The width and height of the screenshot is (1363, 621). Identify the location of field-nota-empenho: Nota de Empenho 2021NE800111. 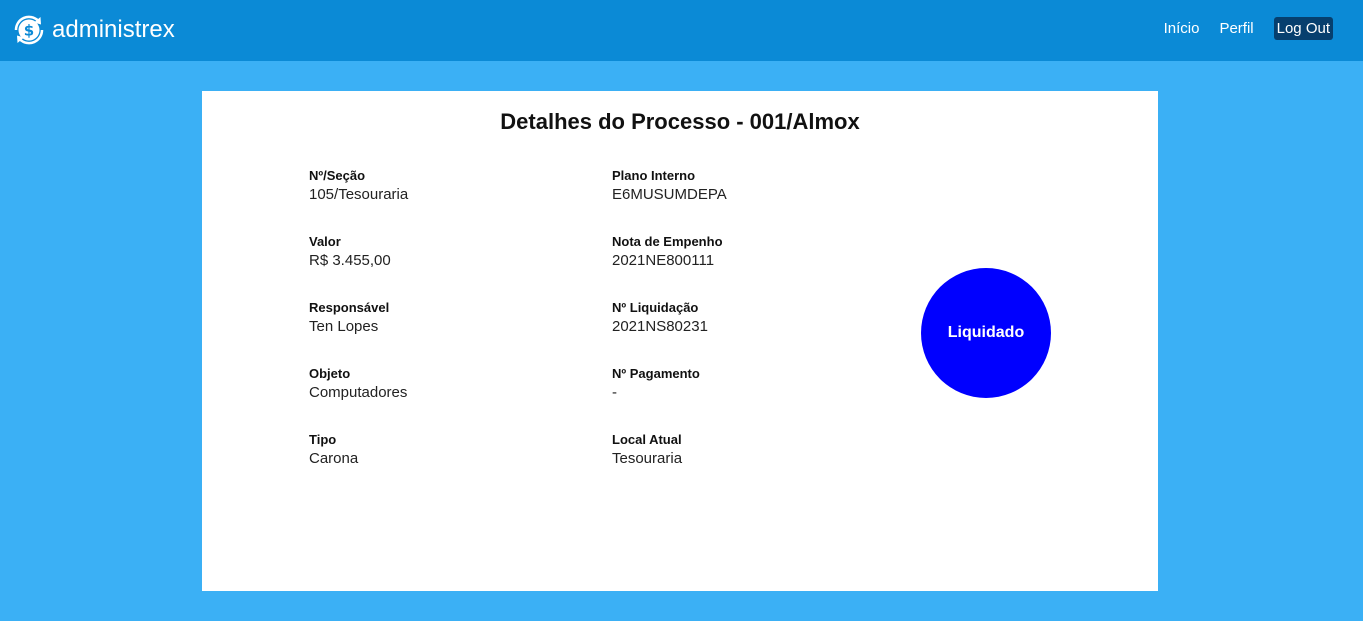
(742, 252).